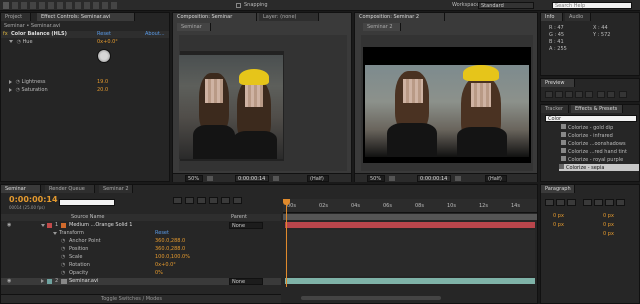 This screenshot has width=640, height=304. I want to click on tab-effect-controls: Effect Controls: Seminar.avi, so click(86, 17).